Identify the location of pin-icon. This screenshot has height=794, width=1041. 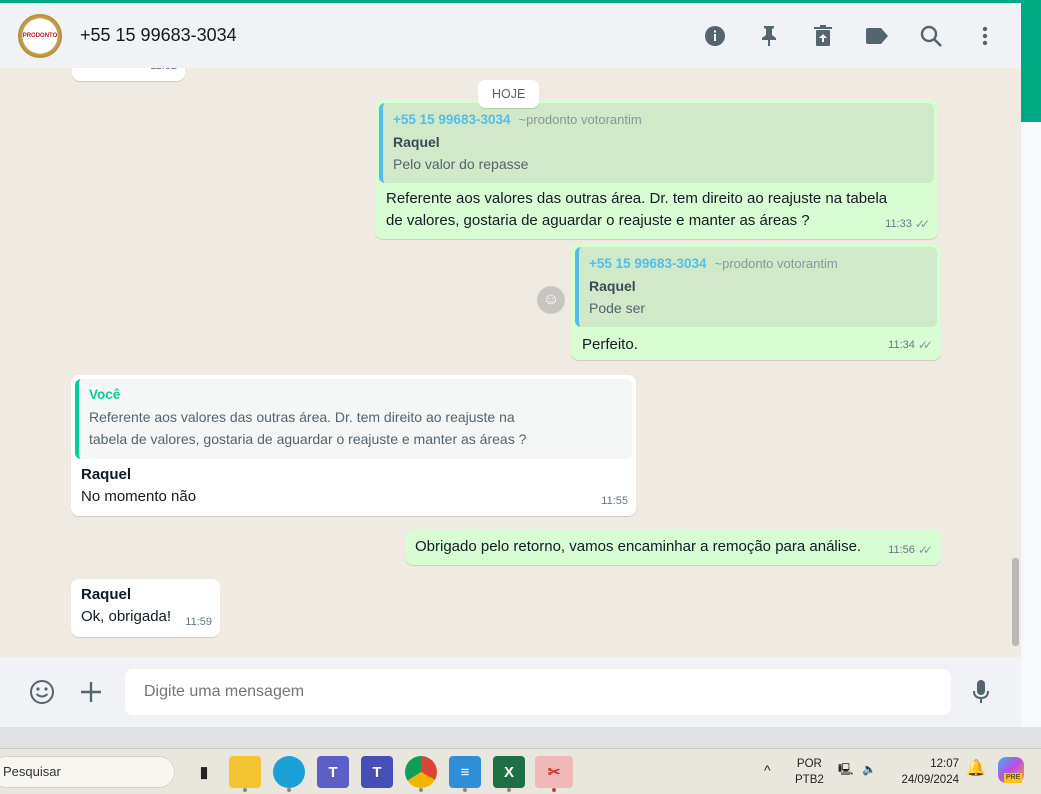
(769, 36).